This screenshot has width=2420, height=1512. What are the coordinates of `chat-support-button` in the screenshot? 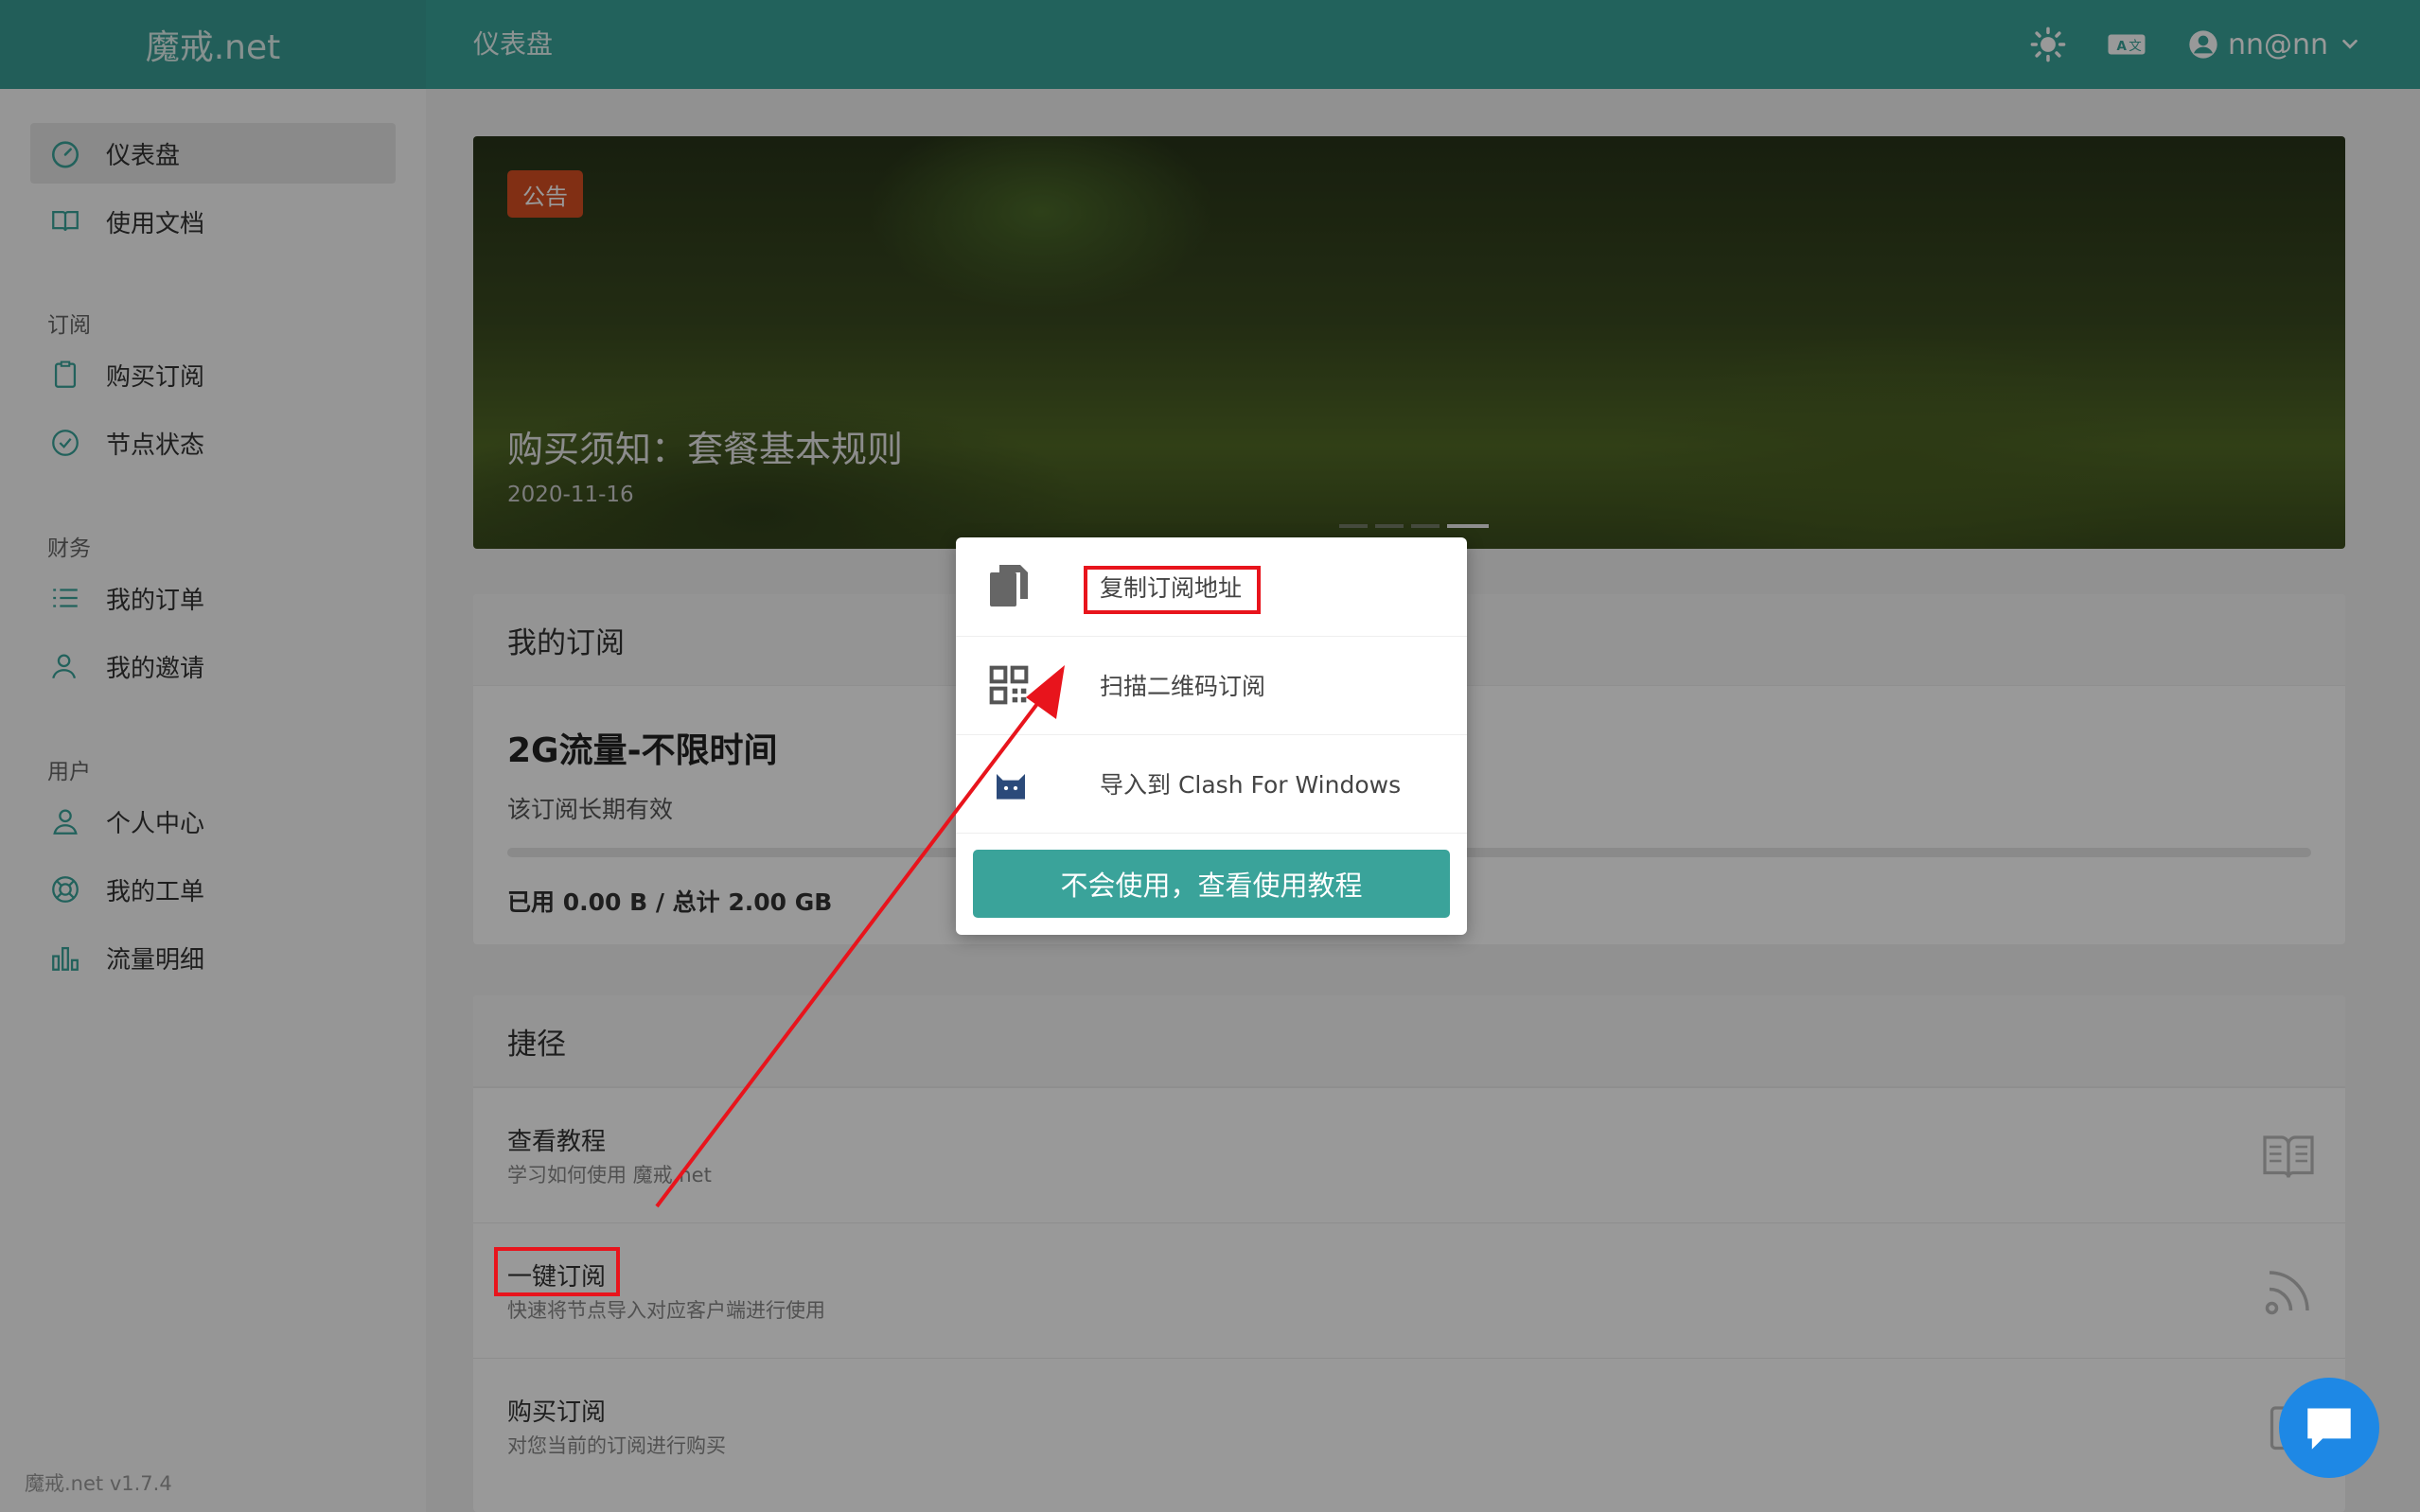 It's located at (2329, 1428).